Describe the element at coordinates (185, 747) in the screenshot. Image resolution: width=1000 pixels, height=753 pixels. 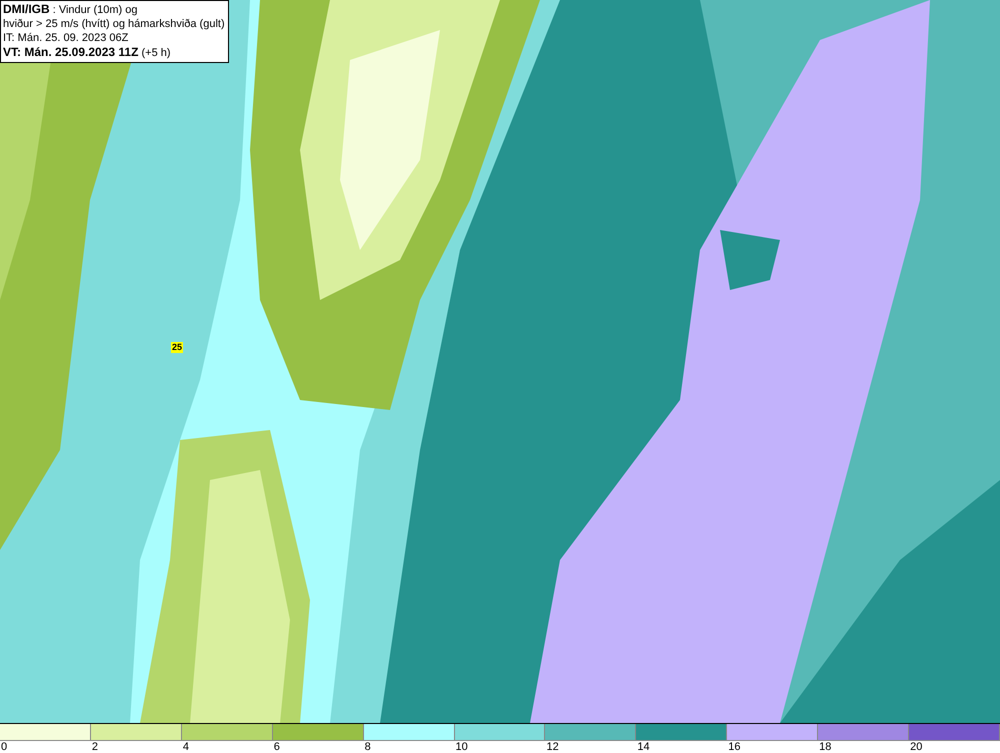
I see `legend-tick-label: 4` at that location.